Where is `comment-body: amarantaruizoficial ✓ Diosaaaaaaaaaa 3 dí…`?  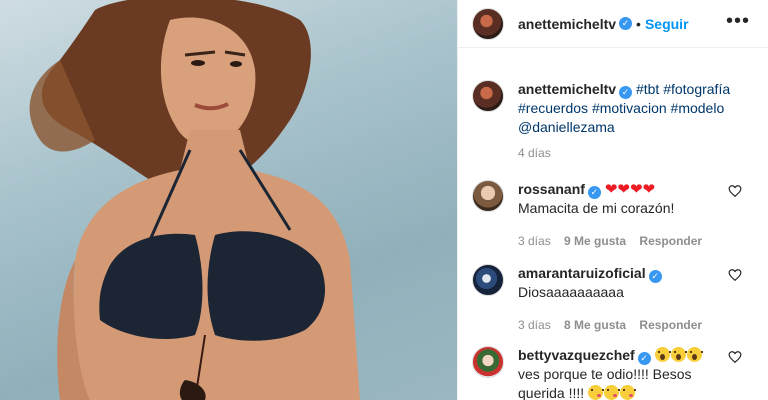
comment-body: amarantaruizoficial ✓ Diosaaaaaaaaaa 3 dí… is located at coordinates (623, 299).